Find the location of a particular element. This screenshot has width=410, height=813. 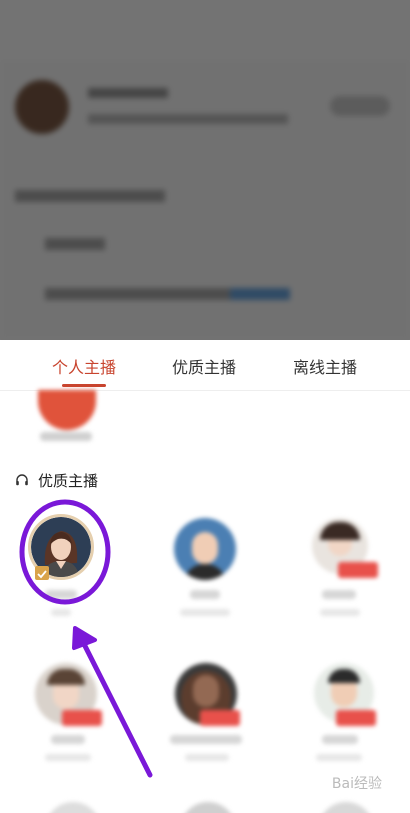

annotation-overlay is located at coordinates (86, 638).